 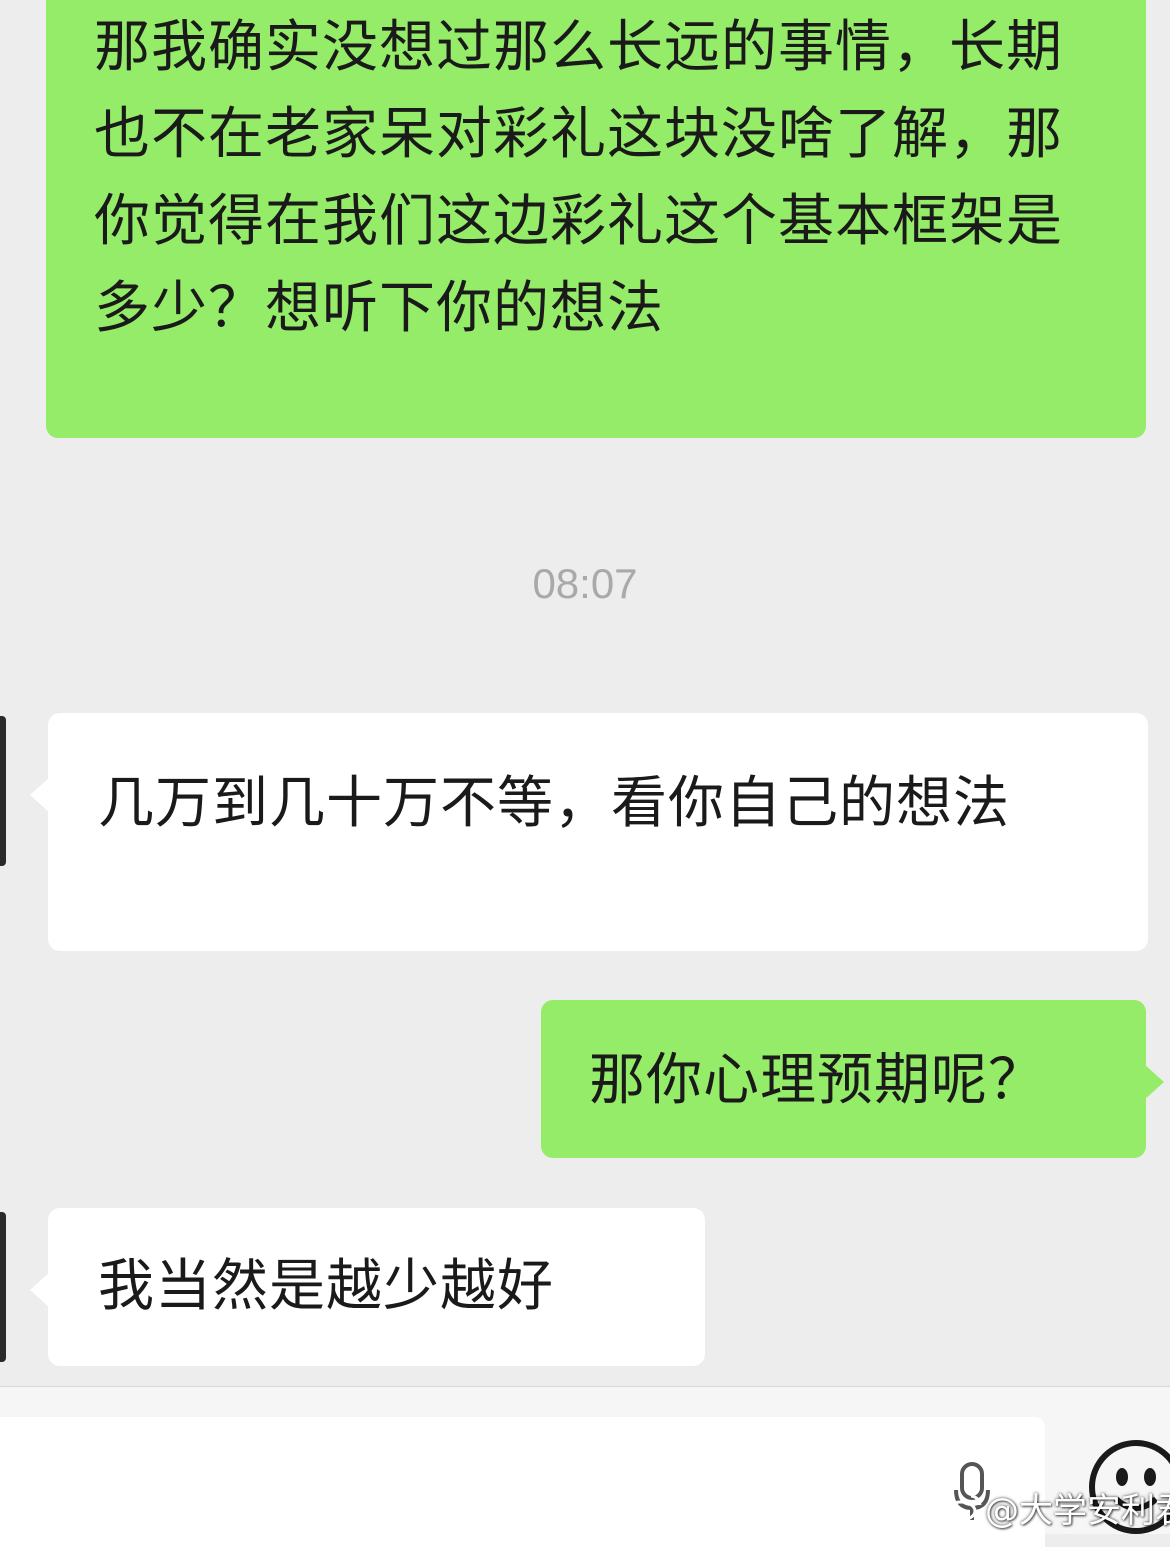 What do you see at coordinates (589, 832) in the screenshot?
I see `incoming-message-bubble: 几万到几十万不等，看你自己的想法` at bounding box center [589, 832].